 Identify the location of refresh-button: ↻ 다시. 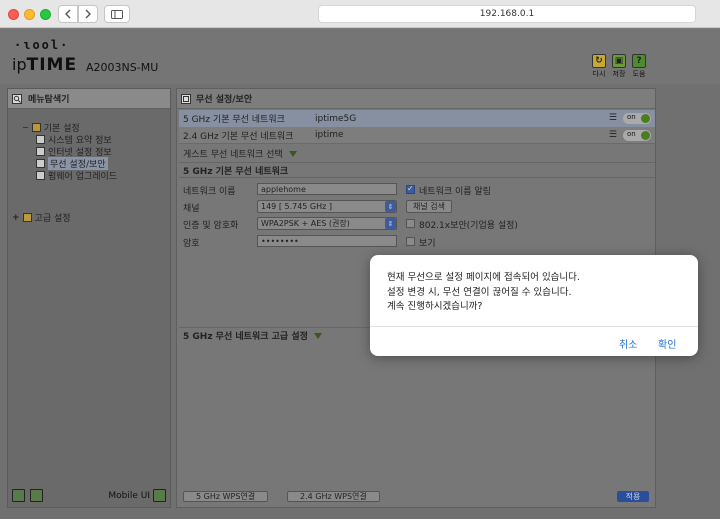
(599, 66).